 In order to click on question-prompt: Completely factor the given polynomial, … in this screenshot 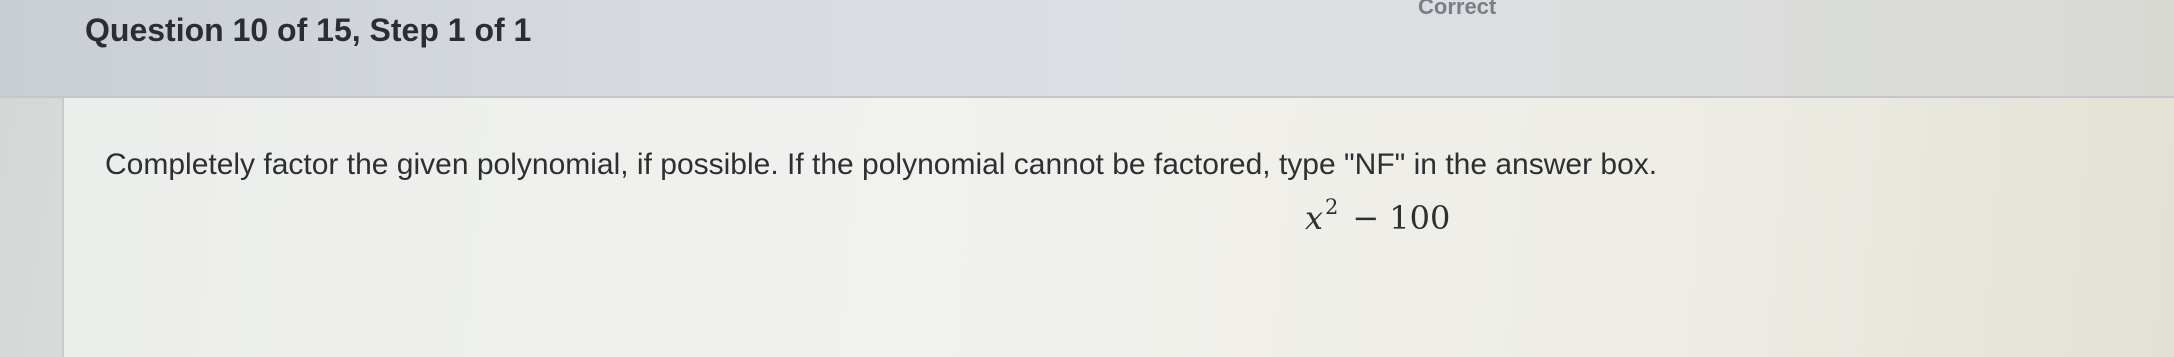, I will do `click(881, 164)`.